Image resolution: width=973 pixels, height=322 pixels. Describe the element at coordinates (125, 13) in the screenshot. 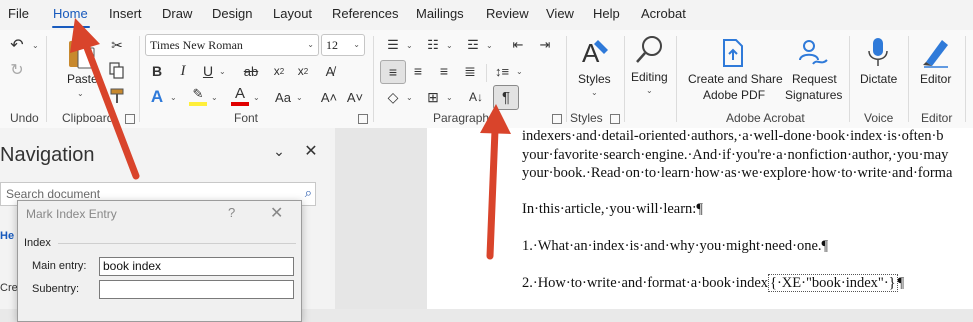

I see `tab-insert: Insert` at that location.